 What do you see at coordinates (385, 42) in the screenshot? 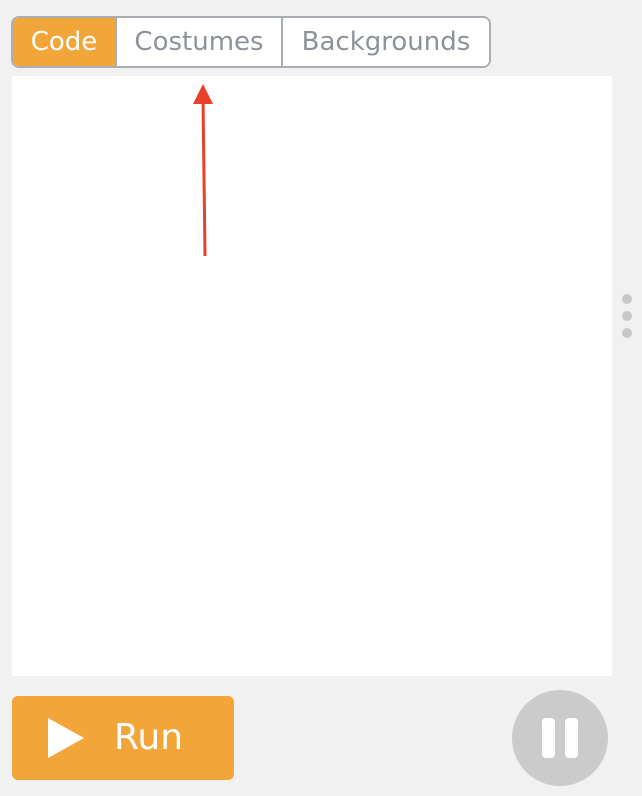
I see `tab-backgrounds: Backgrounds` at bounding box center [385, 42].